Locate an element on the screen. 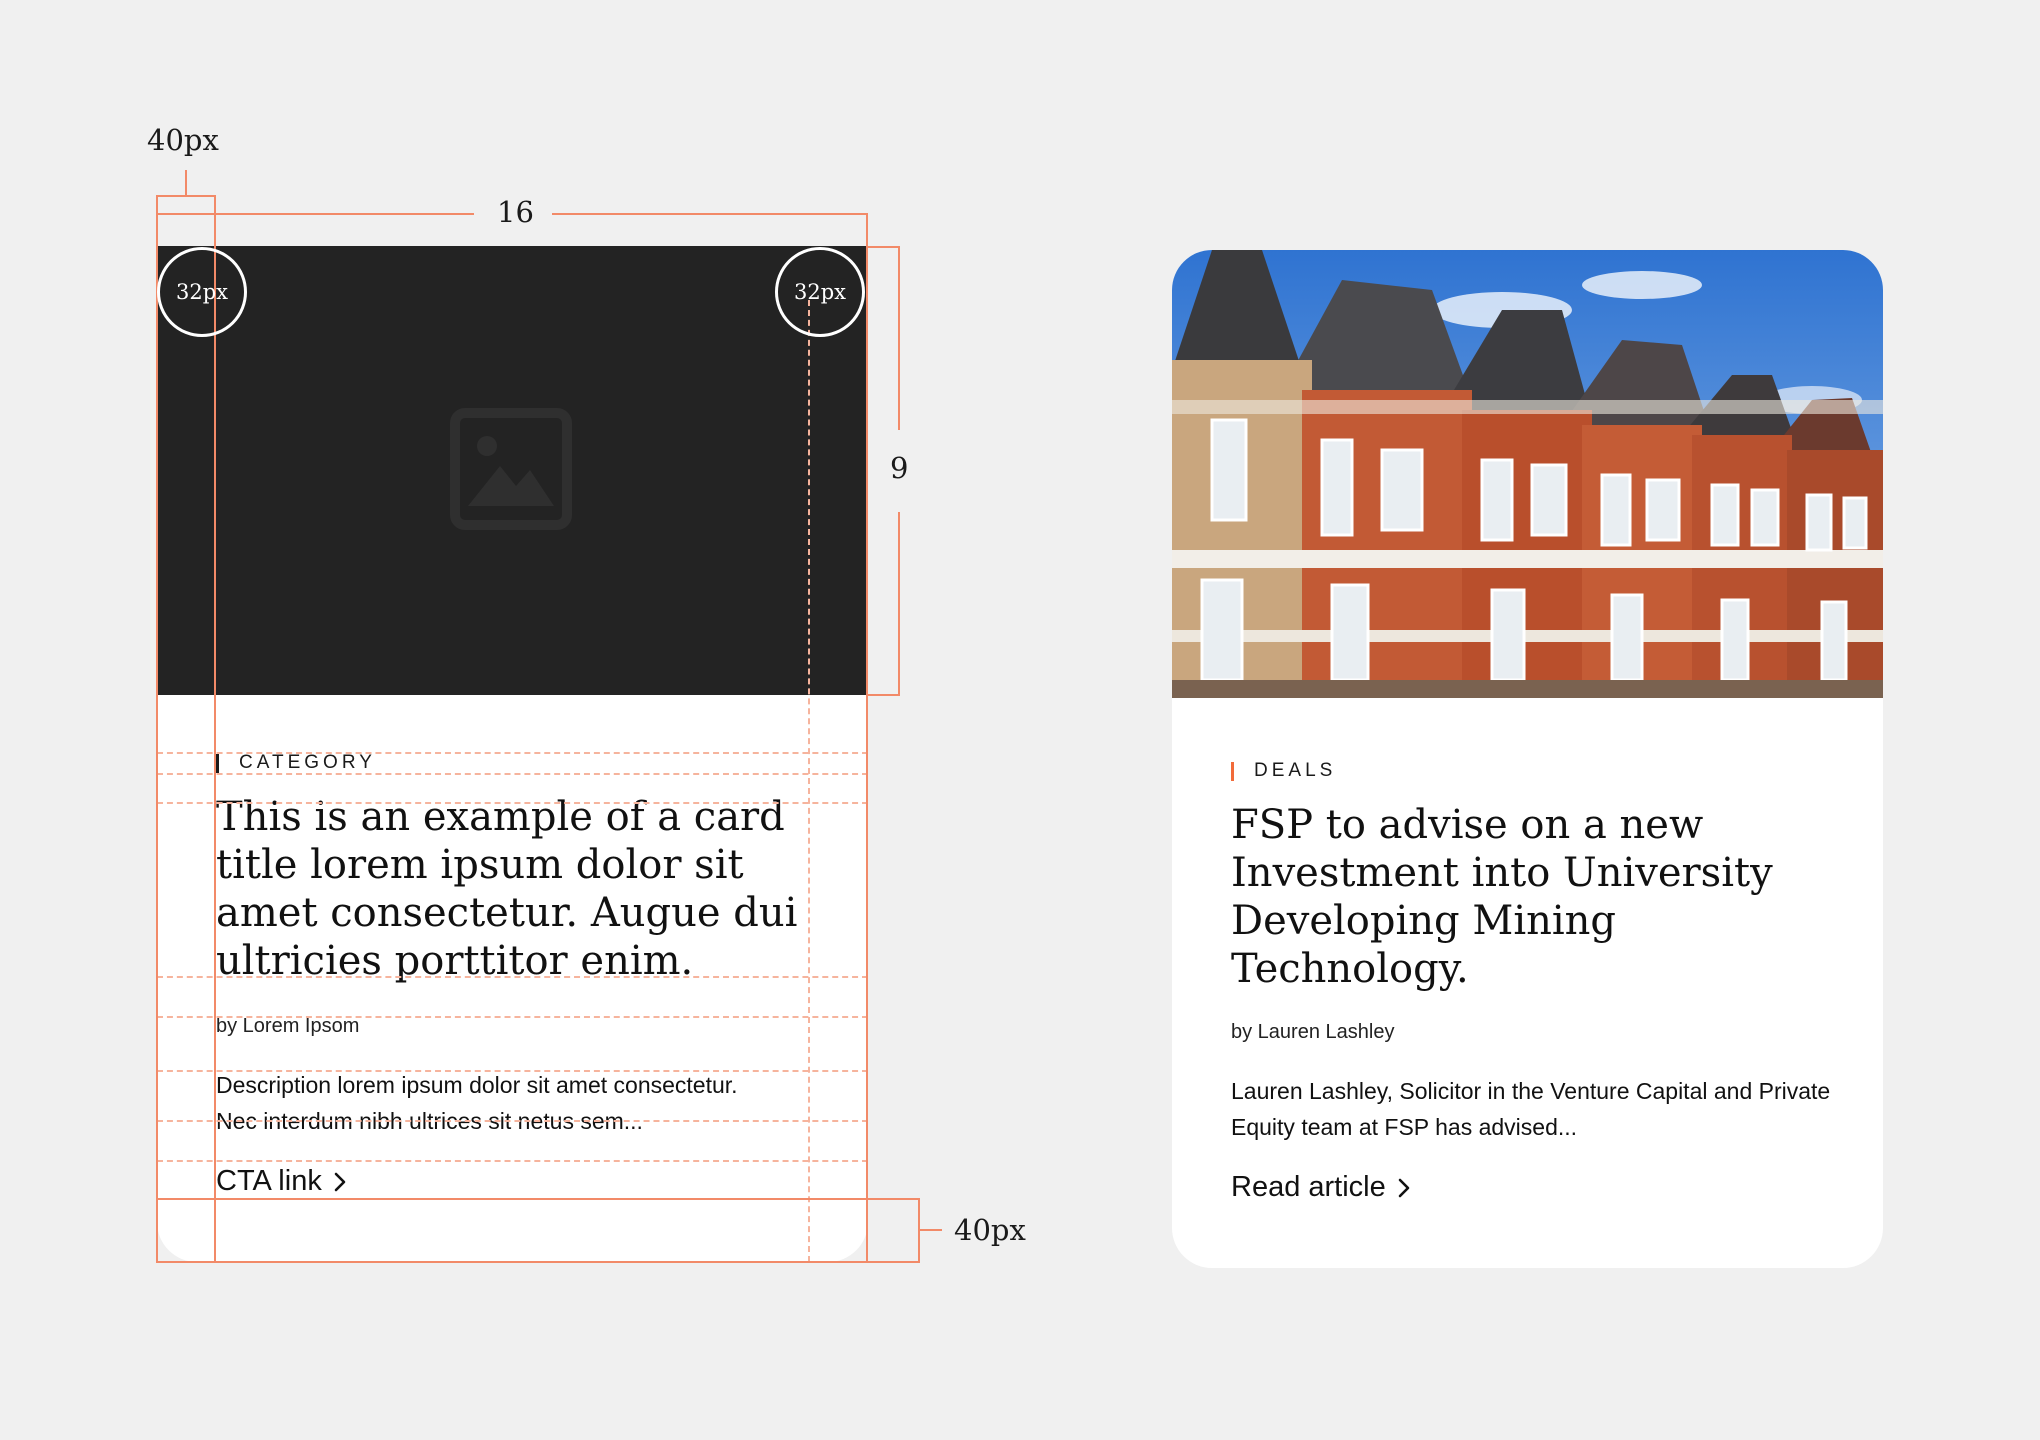  aspect-height-label: 9 is located at coordinates (899, 468).